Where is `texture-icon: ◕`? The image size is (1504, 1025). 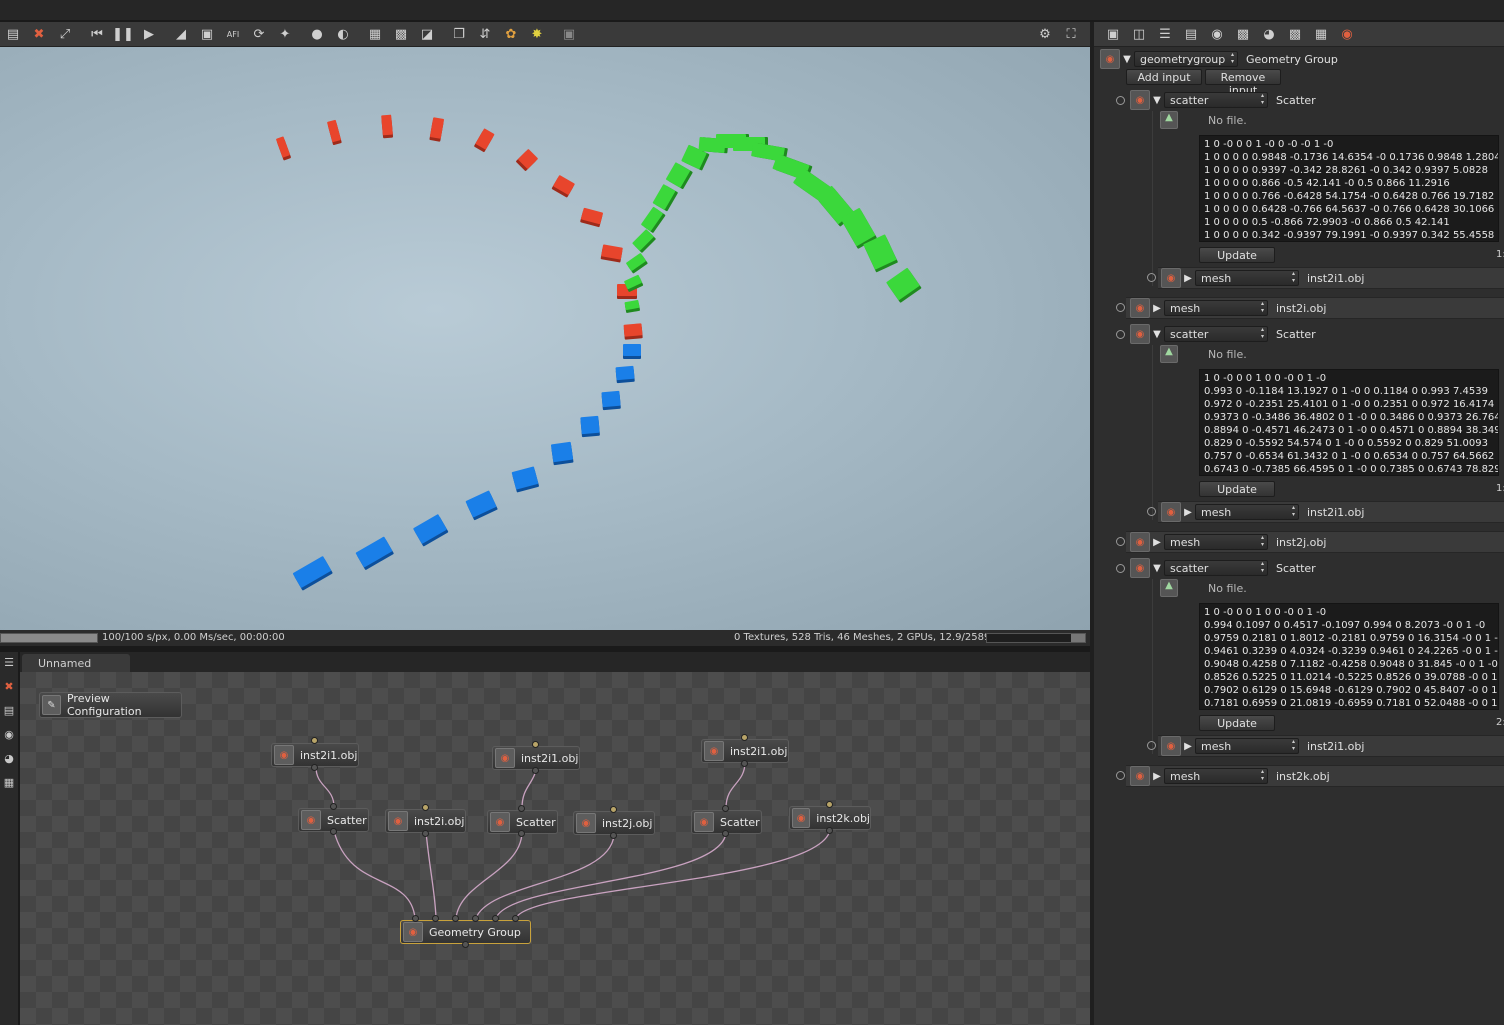
texture-icon: ◕ is located at coordinates (9, 760).